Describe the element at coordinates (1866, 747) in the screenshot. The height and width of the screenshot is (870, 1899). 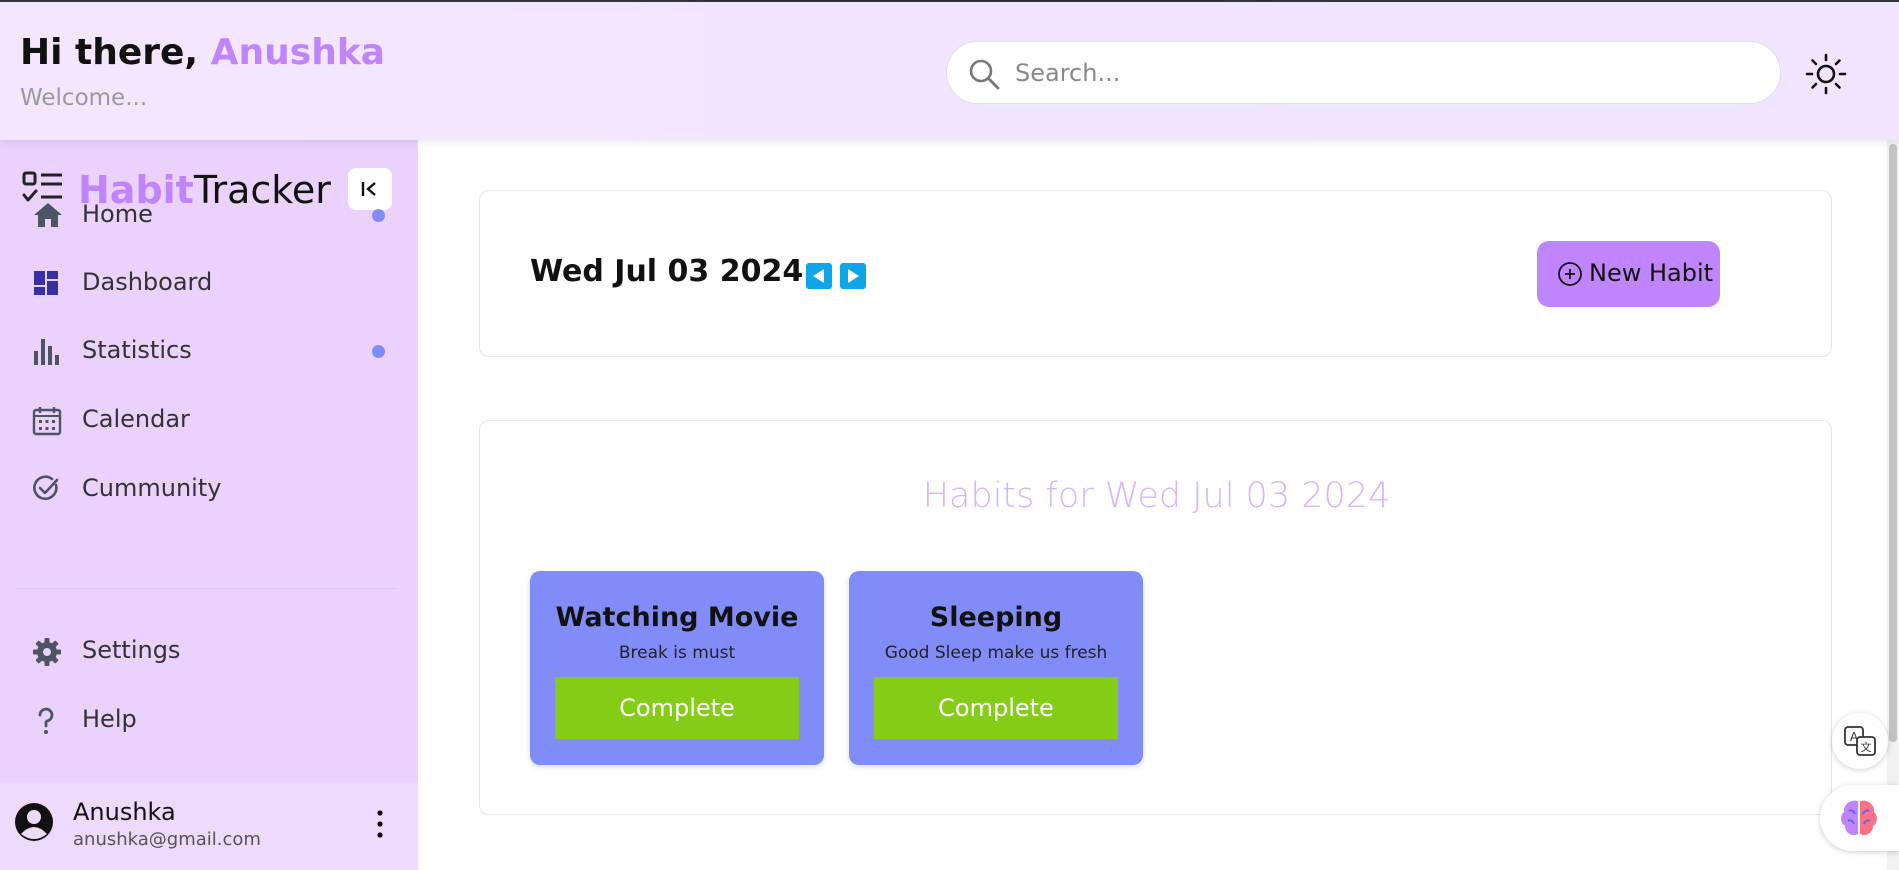
I see `svg-text: 文` at that location.